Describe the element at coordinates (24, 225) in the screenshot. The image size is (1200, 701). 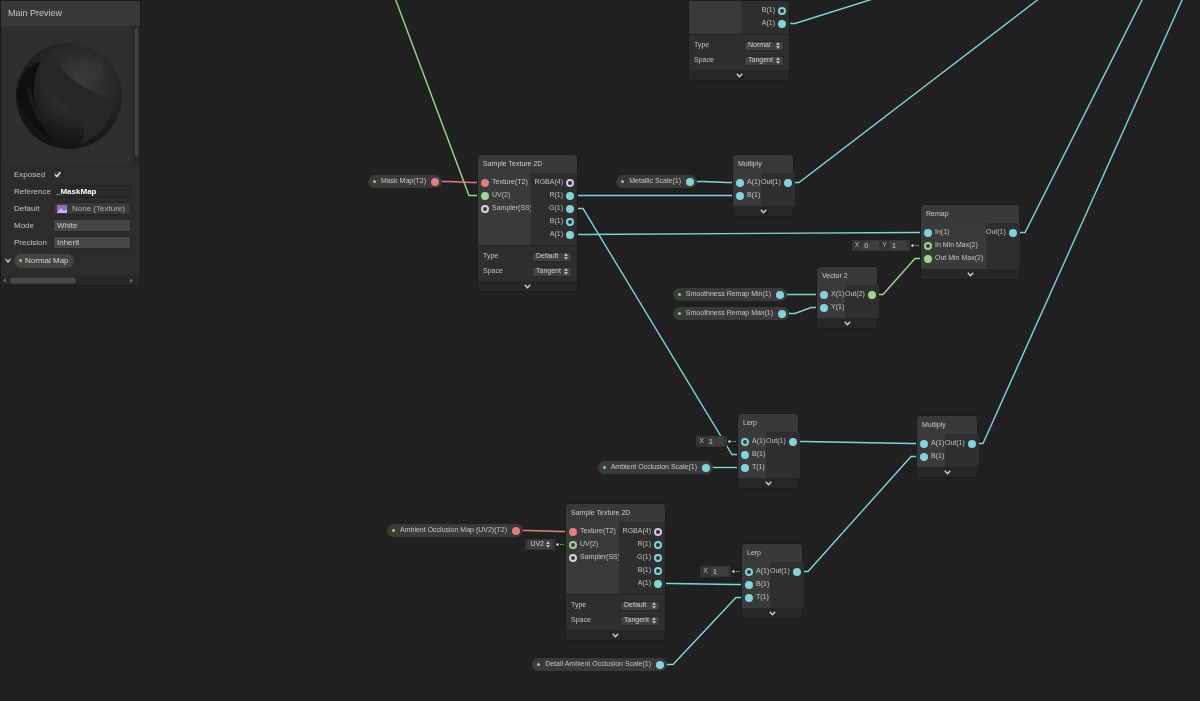
I see `field-label: Mode` at that location.